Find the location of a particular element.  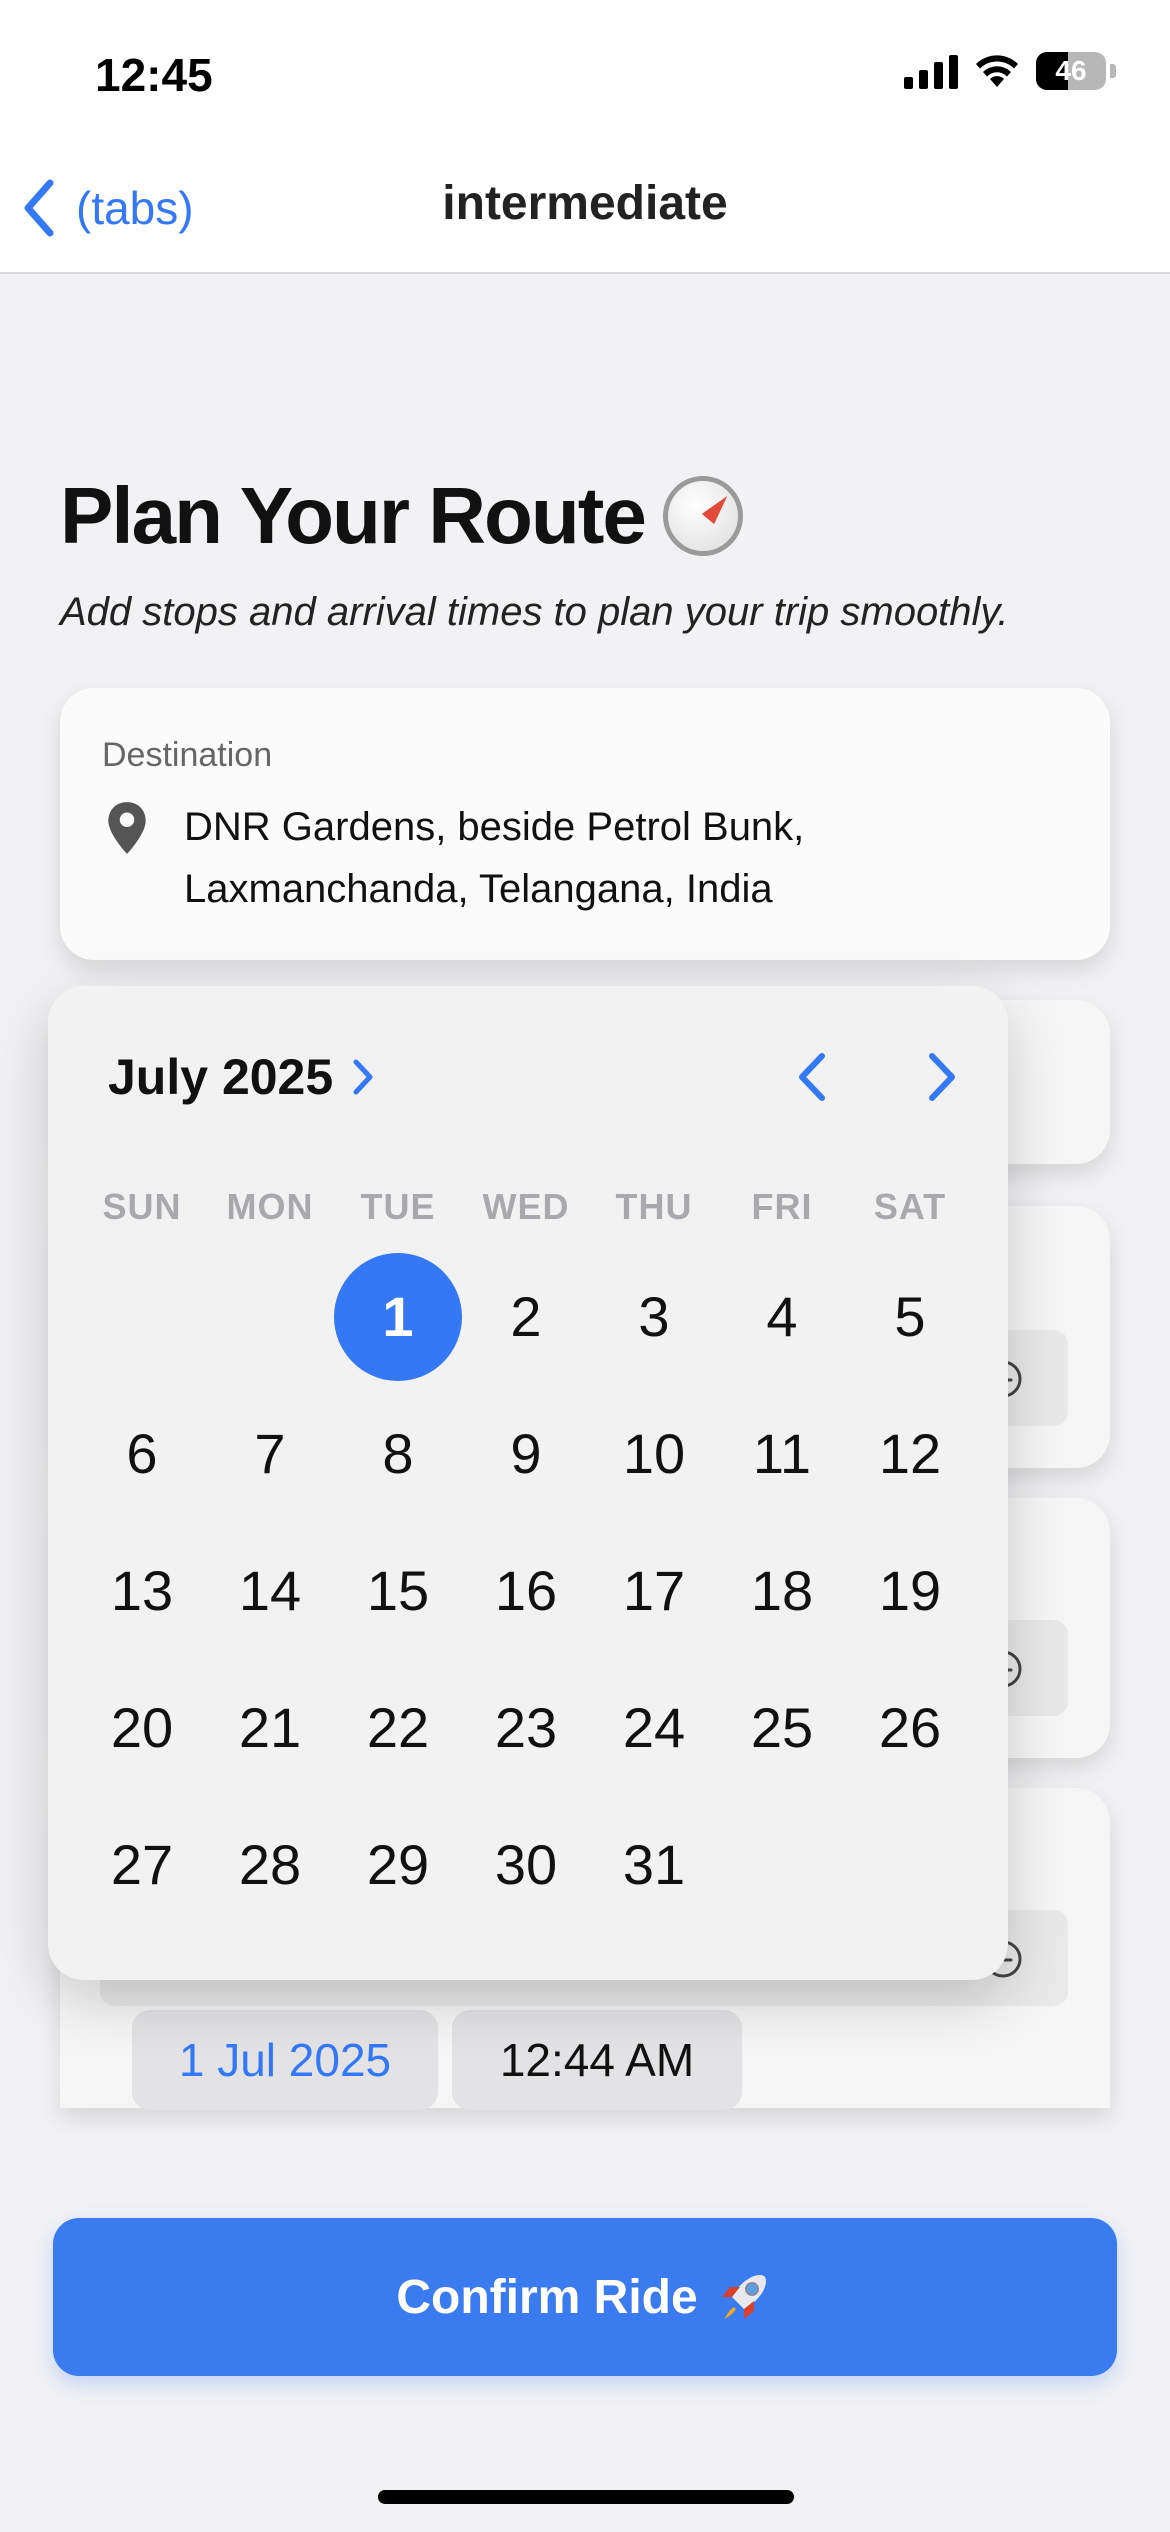

calendar-day: 18 is located at coordinates (782, 1590).